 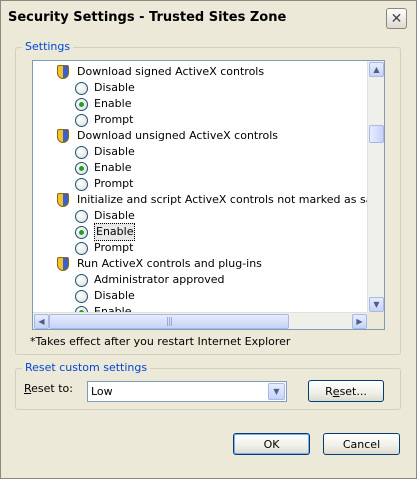 I want to click on close-icon: ✕, so click(x=396, y=18).